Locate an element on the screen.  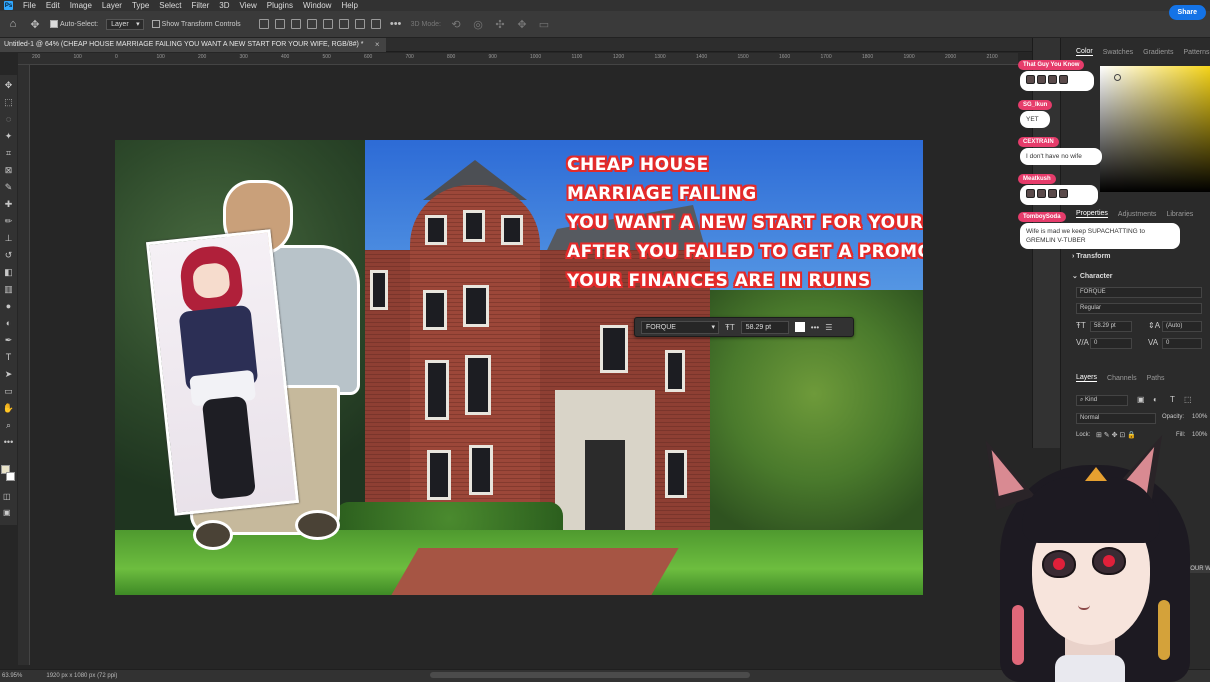
magic-wand-tool-icon: ✦ is located at coordinates (9, 136).